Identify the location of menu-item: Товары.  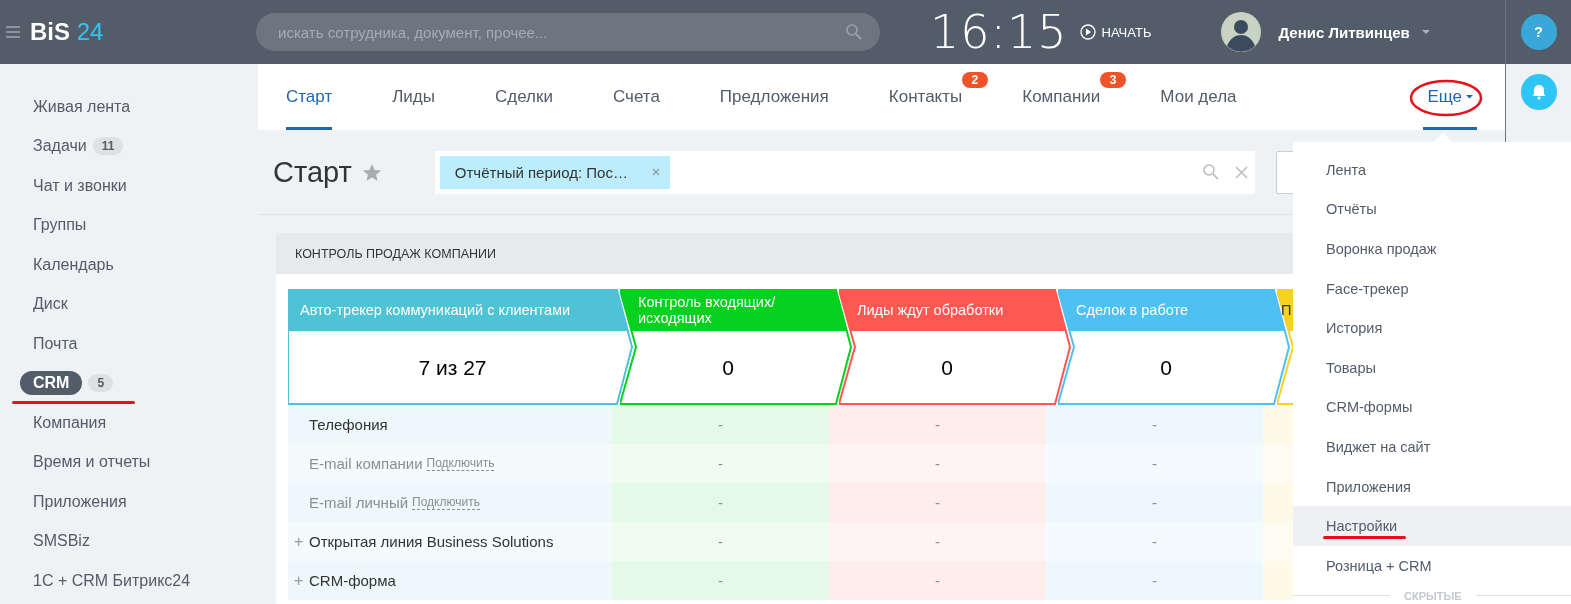
(1432, 367).